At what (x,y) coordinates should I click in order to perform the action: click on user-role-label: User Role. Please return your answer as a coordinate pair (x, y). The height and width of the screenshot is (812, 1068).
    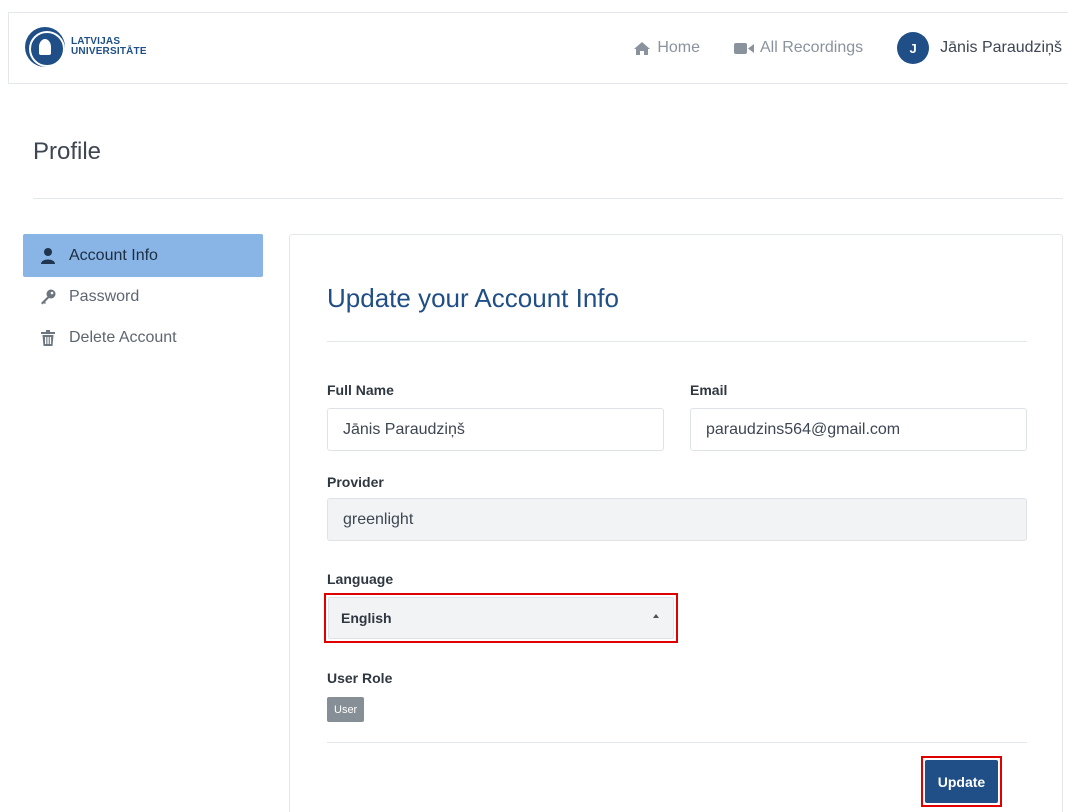
    Looking at the image, I should click on (360, 678).